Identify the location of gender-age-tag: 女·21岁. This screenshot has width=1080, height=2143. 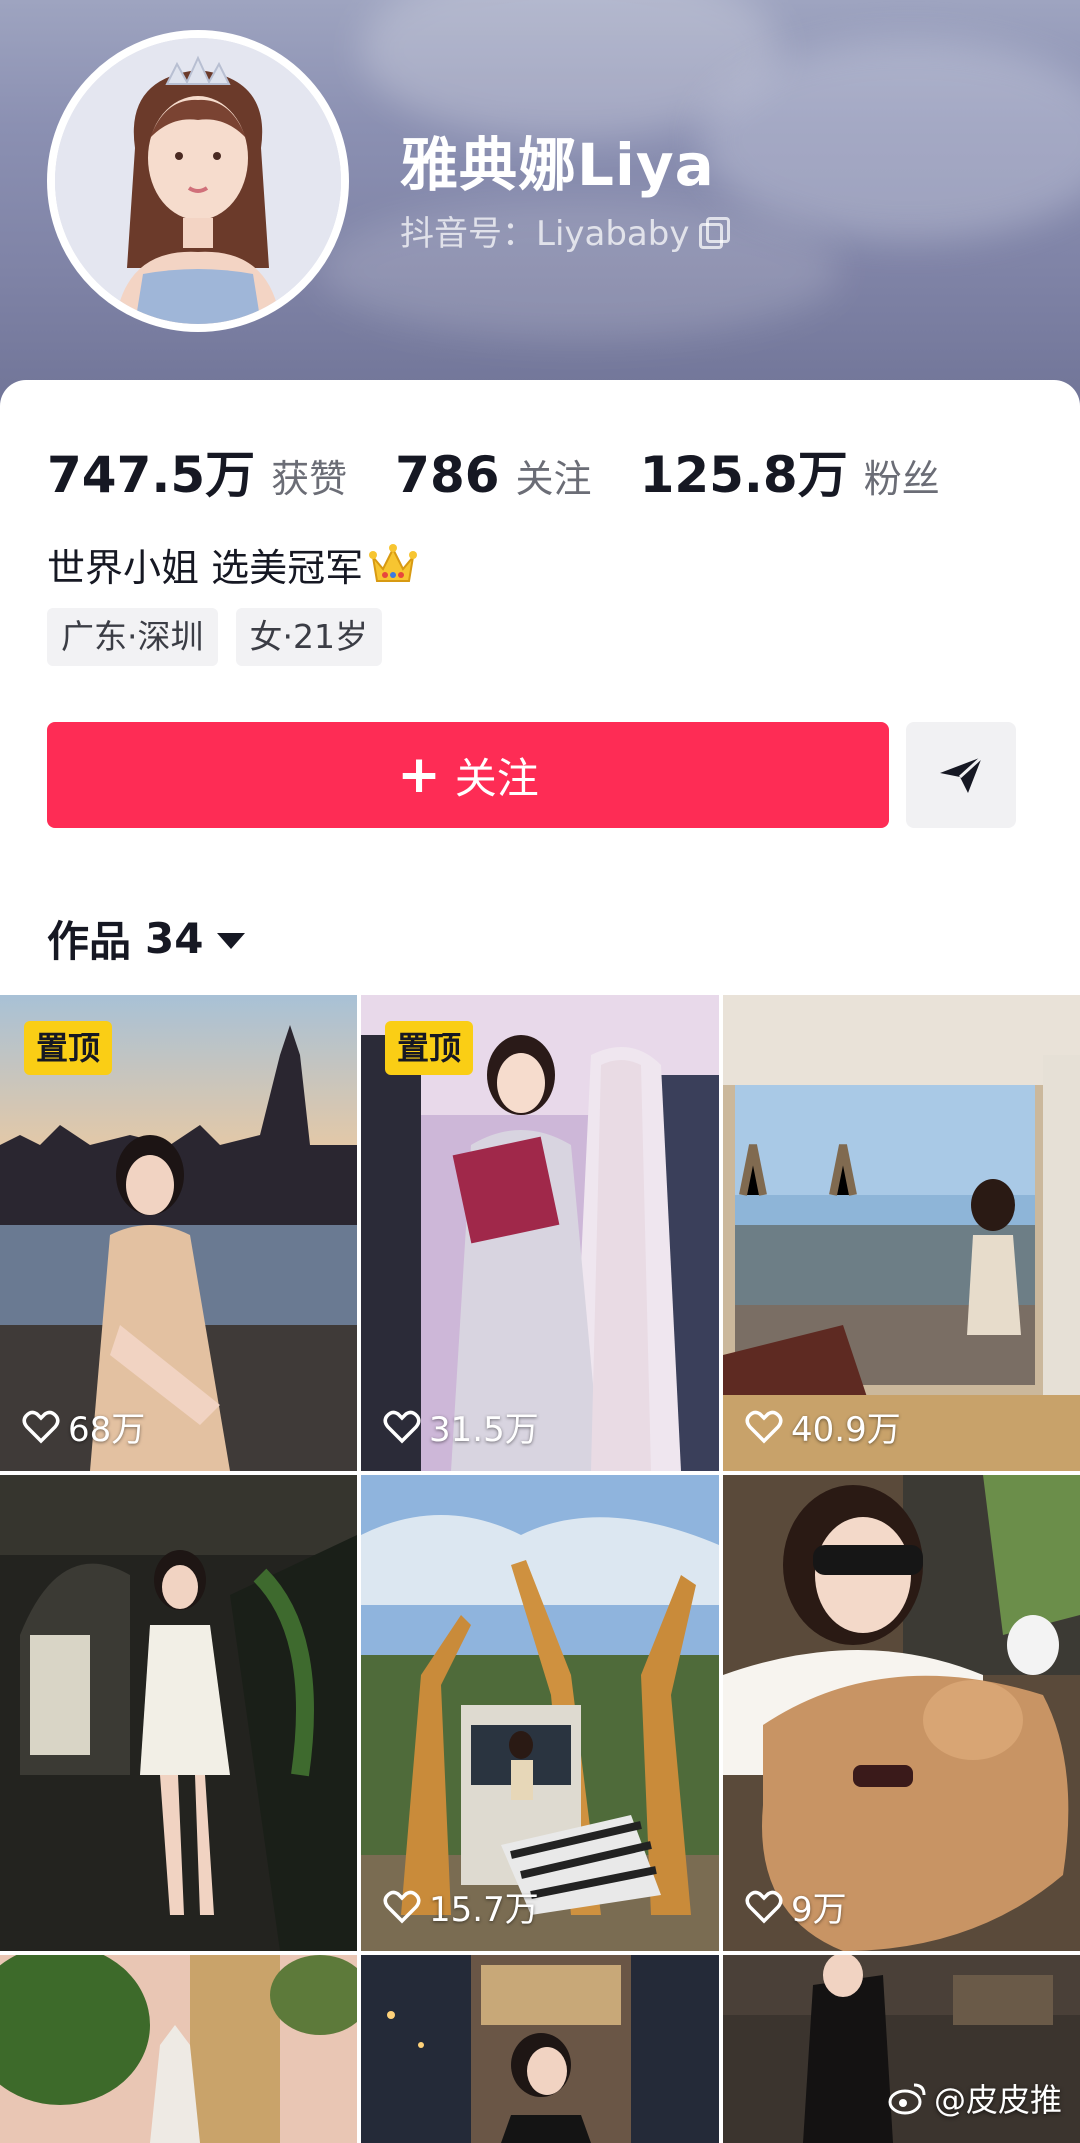
(308, 637).